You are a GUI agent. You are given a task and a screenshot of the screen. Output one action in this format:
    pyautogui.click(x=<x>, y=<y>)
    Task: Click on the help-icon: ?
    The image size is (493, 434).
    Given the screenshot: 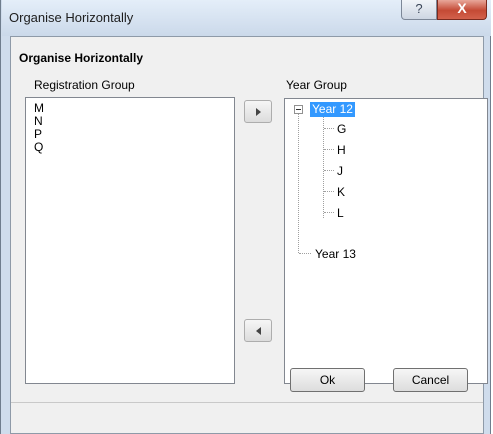 What is the action you would take?
    pyautogui.click(x=419, y=8)
    